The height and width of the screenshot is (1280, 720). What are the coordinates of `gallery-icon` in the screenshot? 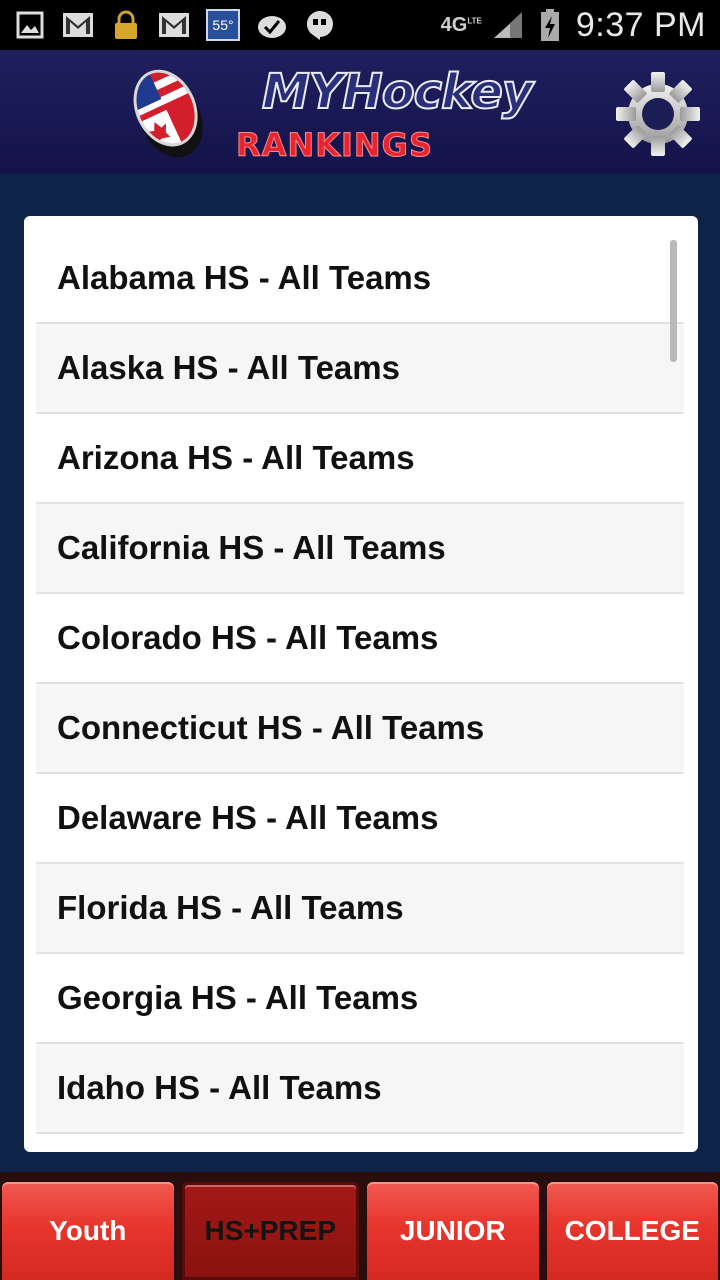 It's located at (30, 25).